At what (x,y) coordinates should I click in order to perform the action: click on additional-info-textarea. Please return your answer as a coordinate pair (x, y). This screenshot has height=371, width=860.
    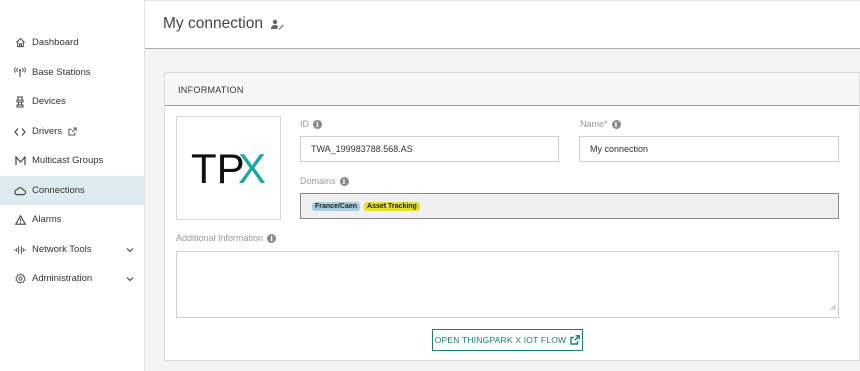
    Looking at the image, I should click on (507, 284).